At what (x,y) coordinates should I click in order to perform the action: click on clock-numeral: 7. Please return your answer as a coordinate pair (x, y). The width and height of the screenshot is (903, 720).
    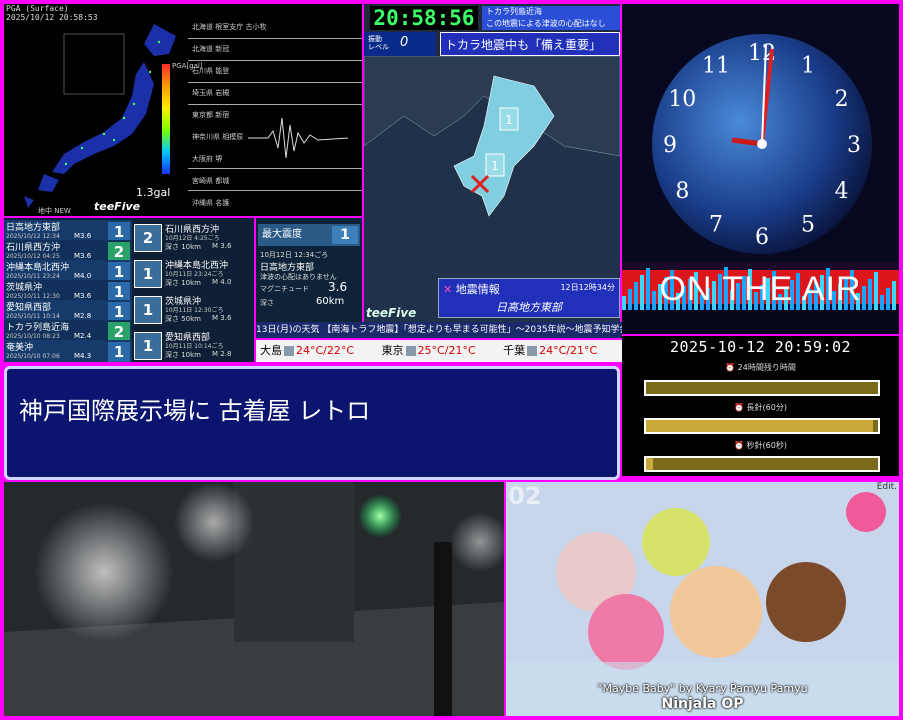
    Looking at the image, I should click on (716, 225).